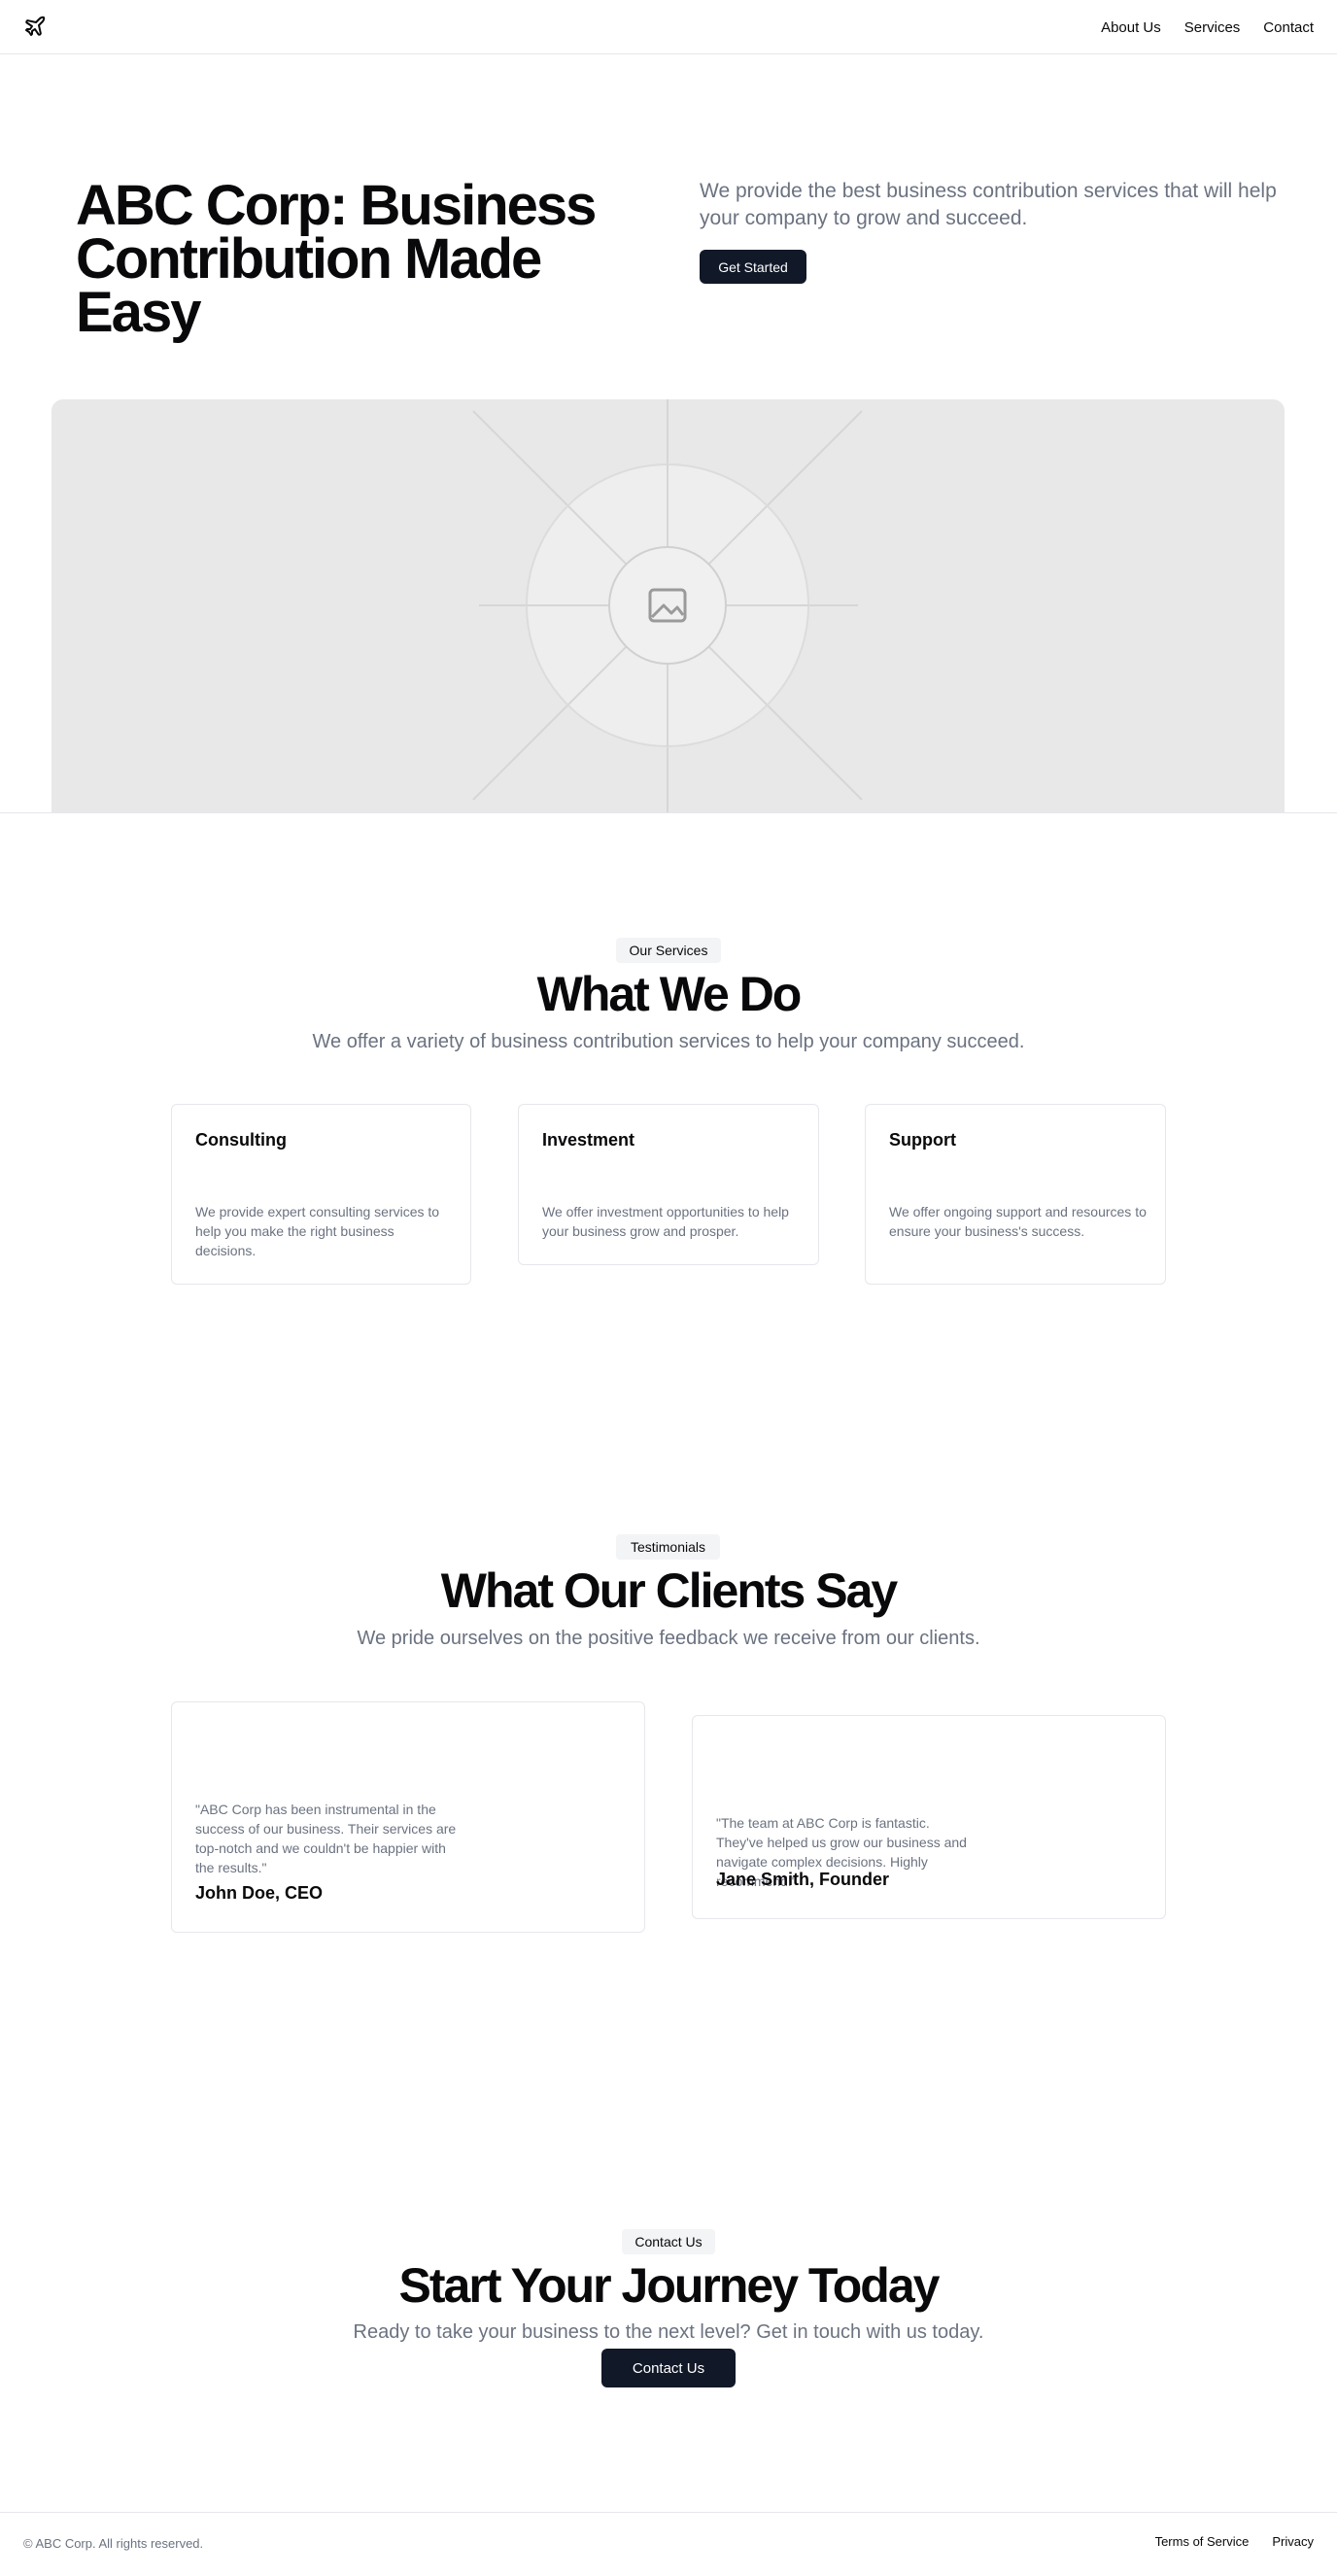 This screenshot has width=1337, height=2576. Describe the element at coordinates (670, 994) in the screenshot. I see `services-title: What We Do` at that location.